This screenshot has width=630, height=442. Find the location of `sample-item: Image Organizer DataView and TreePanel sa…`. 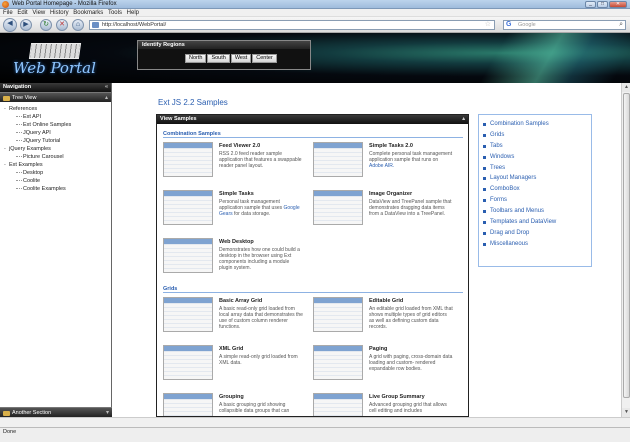

sample-item: Image Organizer DataView and TreePanel sa… is located at coordinates (383, 210).